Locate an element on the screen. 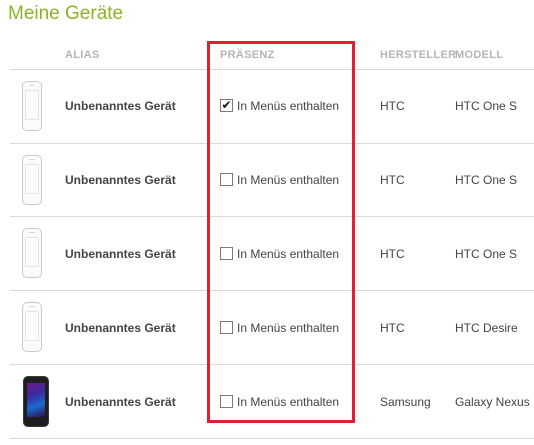  device-manufacturer: Samsung is located at coordinates (405, 402).